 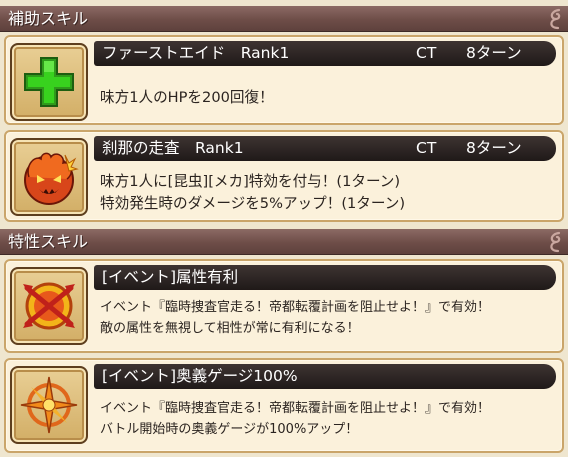 I want to click on skill-name-bar: ファーストエイド Rank1 CT 8ターン, so click(x=325, y=53).